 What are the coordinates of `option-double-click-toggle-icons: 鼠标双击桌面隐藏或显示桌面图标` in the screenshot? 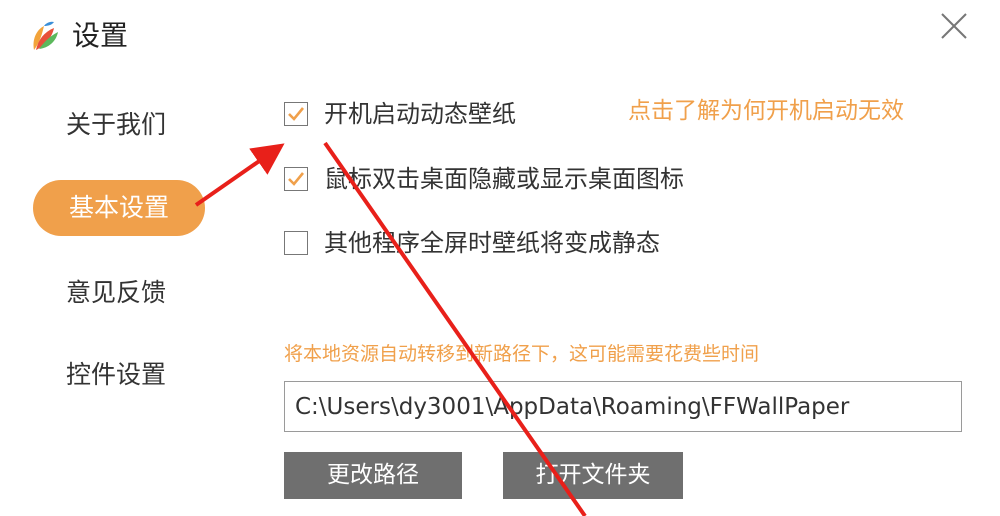 It's located at (484, 179).